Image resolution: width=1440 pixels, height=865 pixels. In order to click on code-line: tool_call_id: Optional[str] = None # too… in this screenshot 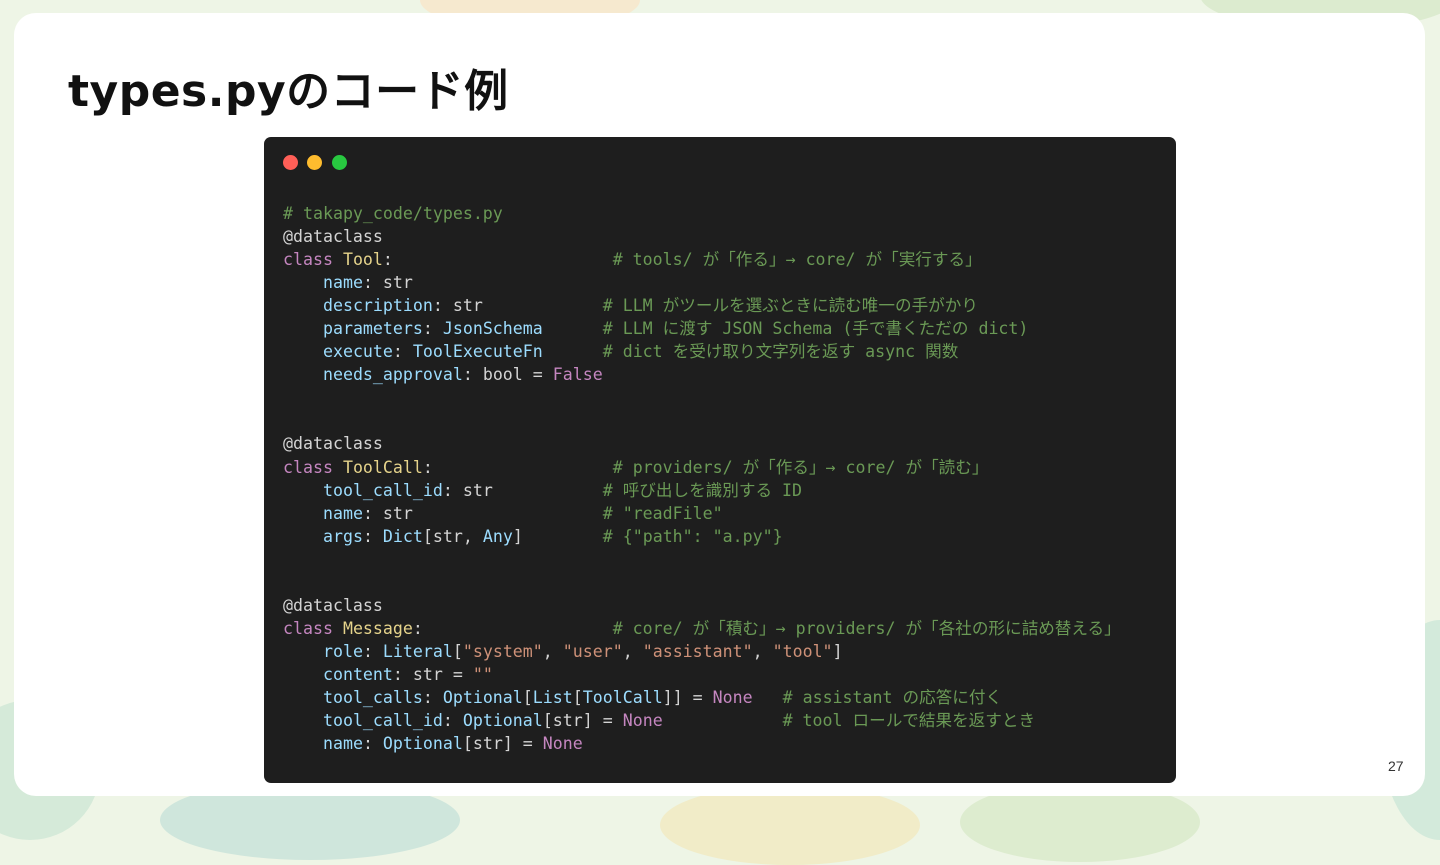, I will do `click(702, 720)`.